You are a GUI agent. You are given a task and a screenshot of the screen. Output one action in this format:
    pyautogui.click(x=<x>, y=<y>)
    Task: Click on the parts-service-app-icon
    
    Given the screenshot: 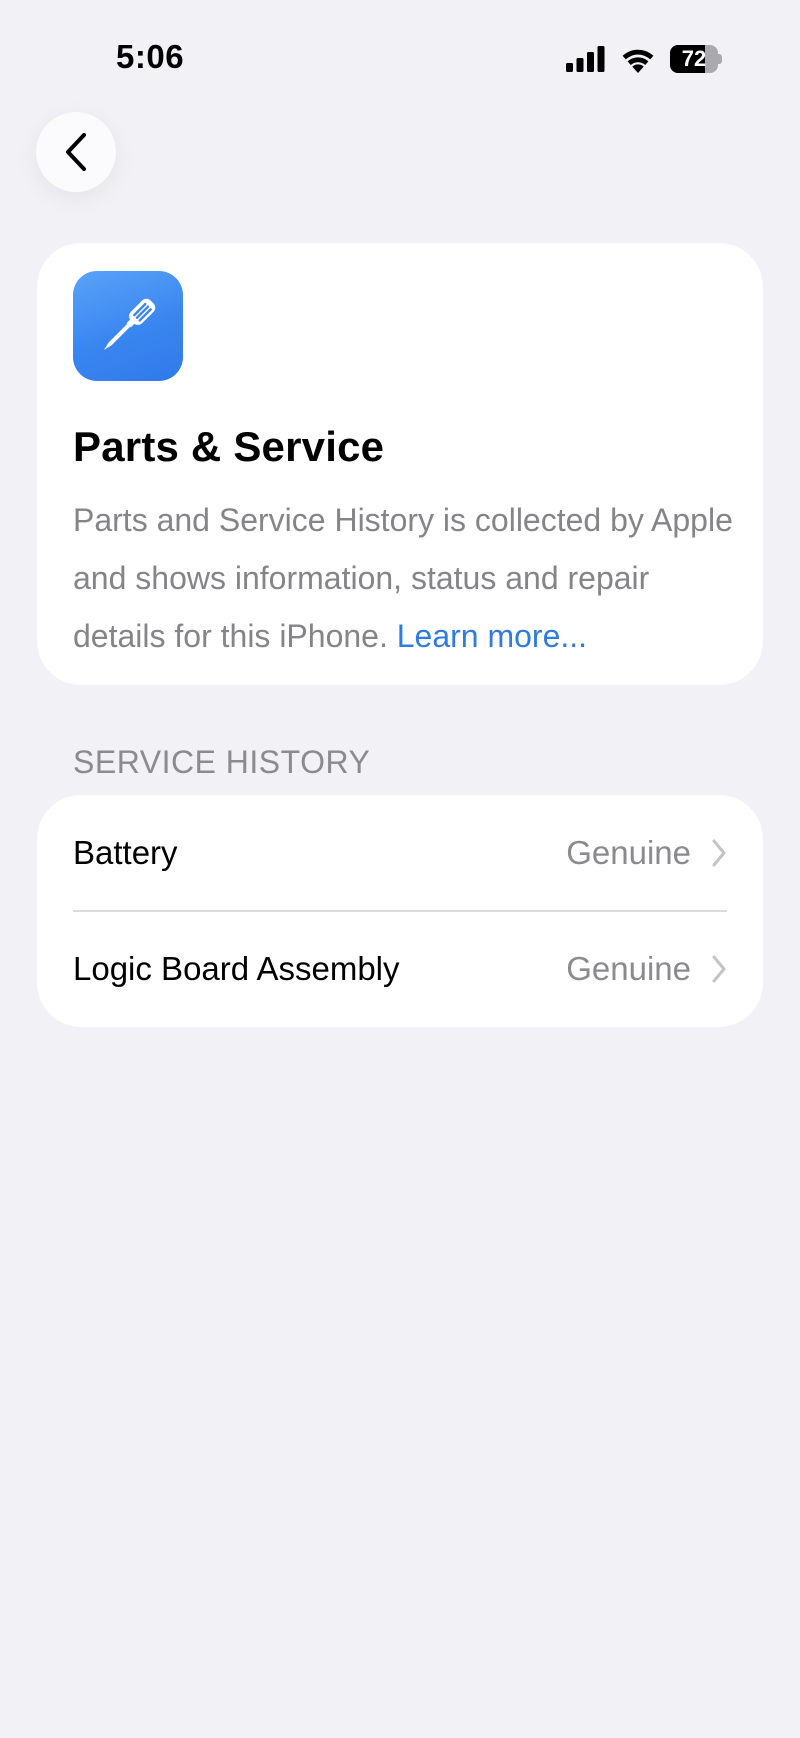 What is the action you would take?
    pyautogui.click(x=128, y=326)
    